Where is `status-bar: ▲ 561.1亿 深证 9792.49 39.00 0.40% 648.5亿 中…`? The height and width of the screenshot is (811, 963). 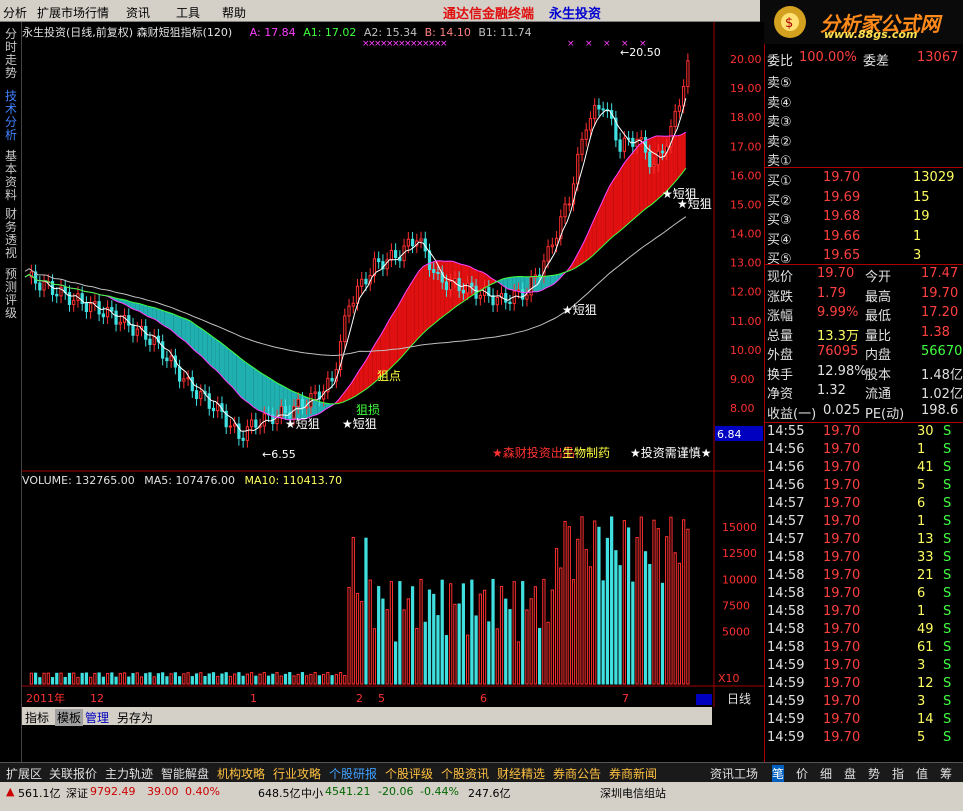 status-bar: ▲ 561.1亿 深证 9792.49 39.00 0.40% 648.5亿 中… is located at coordinates (481, 796).